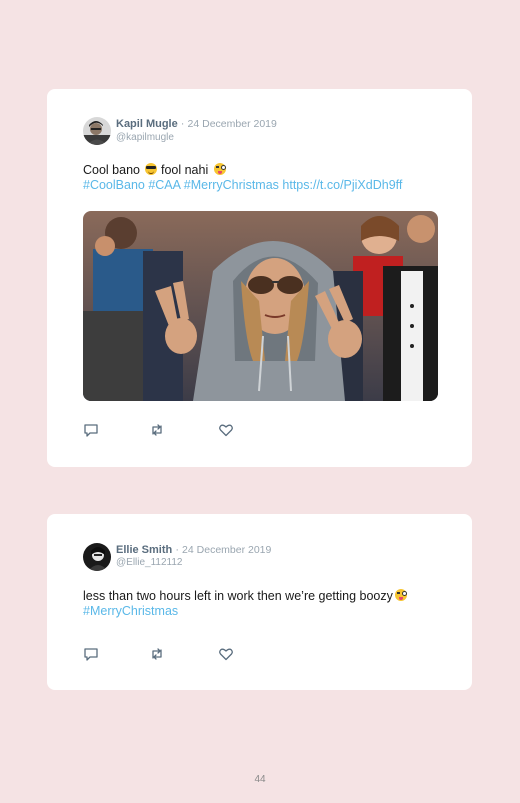 The image size is (520, 803). I want to click on hashtag-links: #MerryChristmas, so click(130, 611).